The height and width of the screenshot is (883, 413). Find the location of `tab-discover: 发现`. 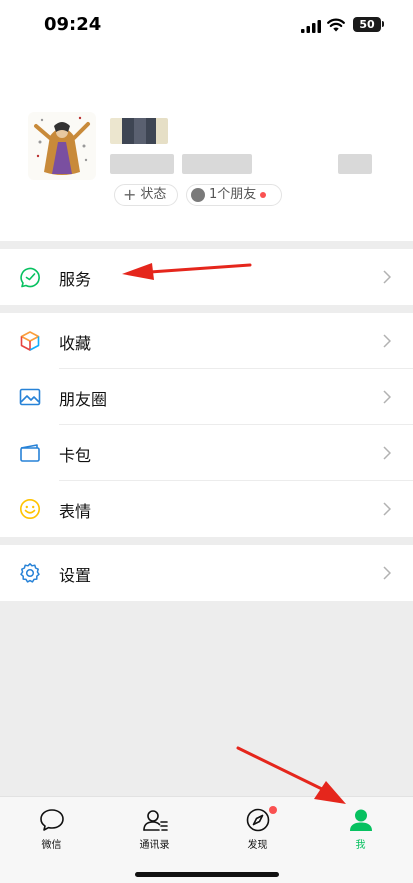

tab-discover: 发现 is located at coordinates (257, 827).